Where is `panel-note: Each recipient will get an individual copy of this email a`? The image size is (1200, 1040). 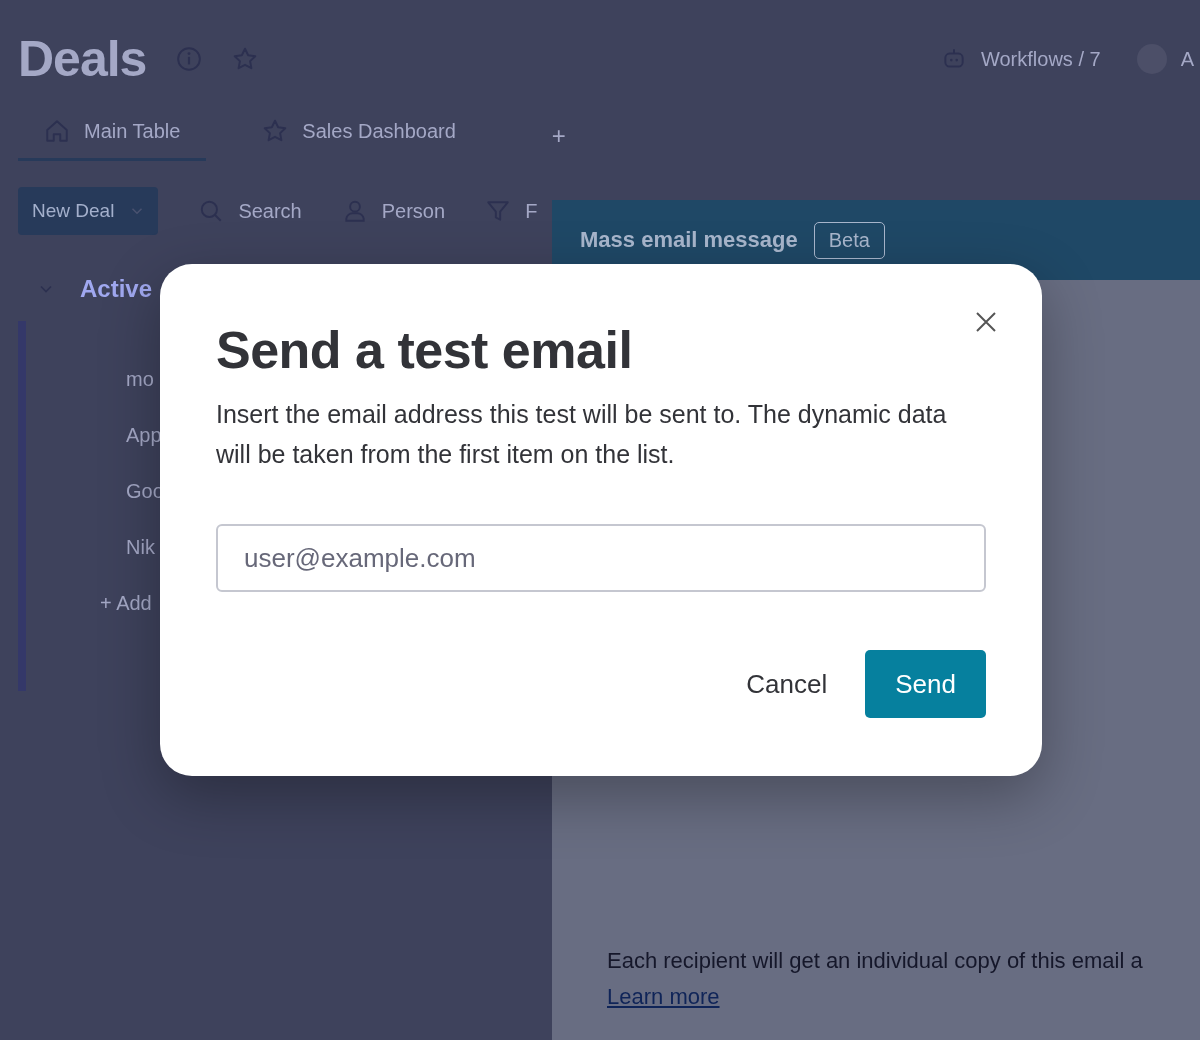 panel-note: Each recipient will get an individual copy of this email a is located at coordinates (875, 961).